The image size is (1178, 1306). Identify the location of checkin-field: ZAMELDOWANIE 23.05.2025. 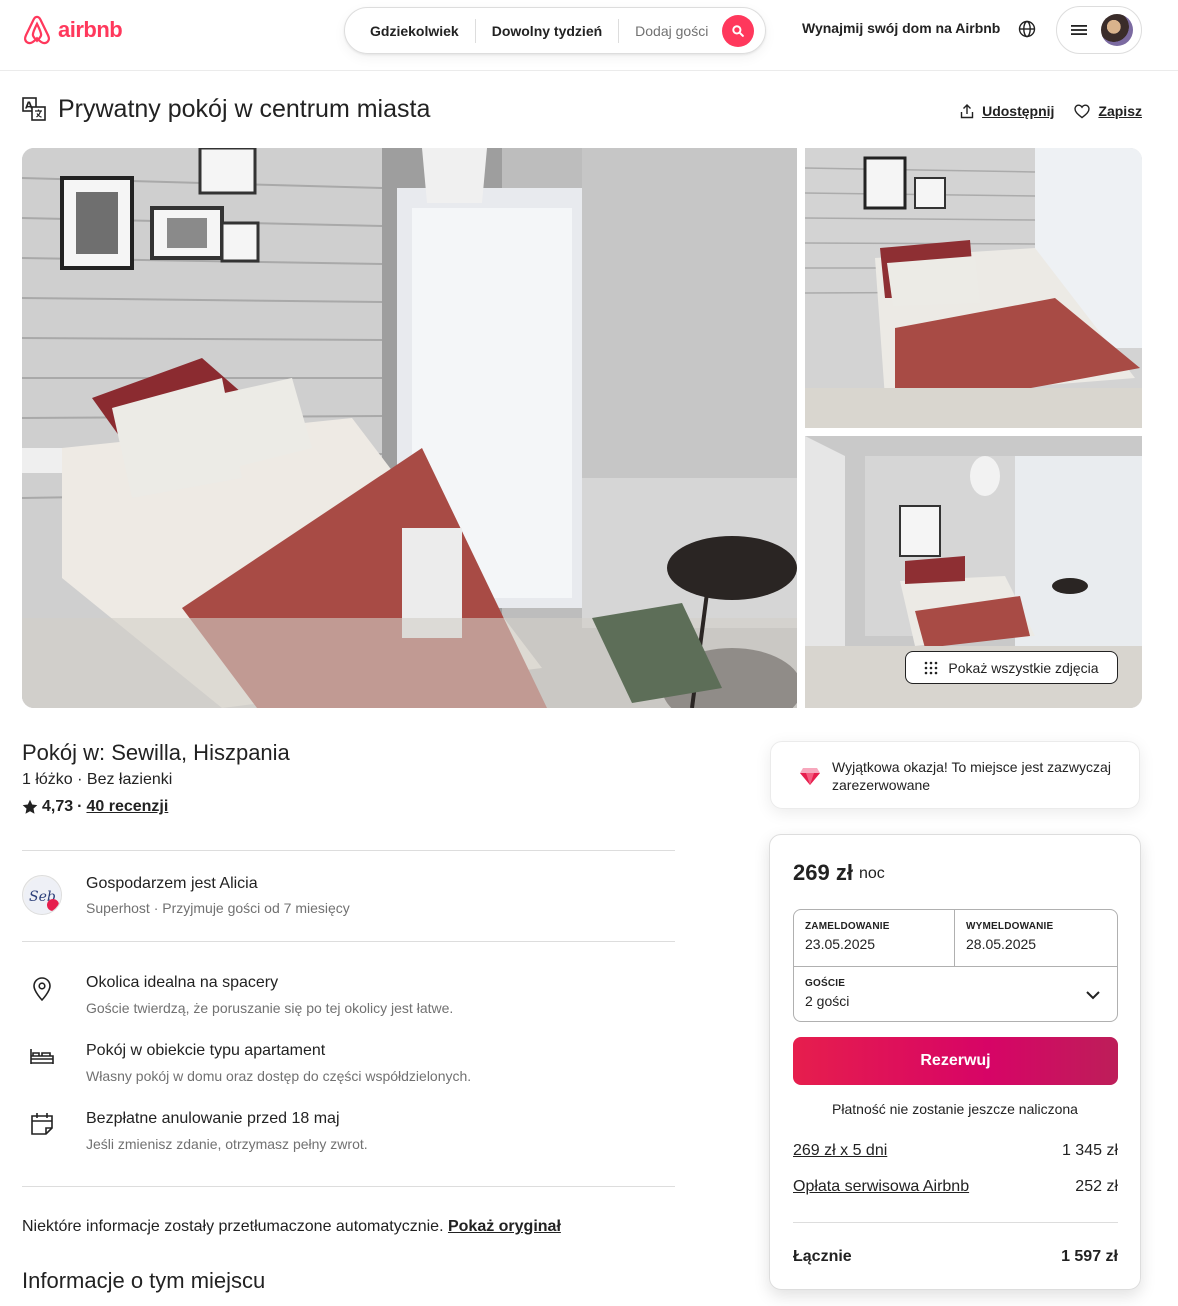
(874, 938).